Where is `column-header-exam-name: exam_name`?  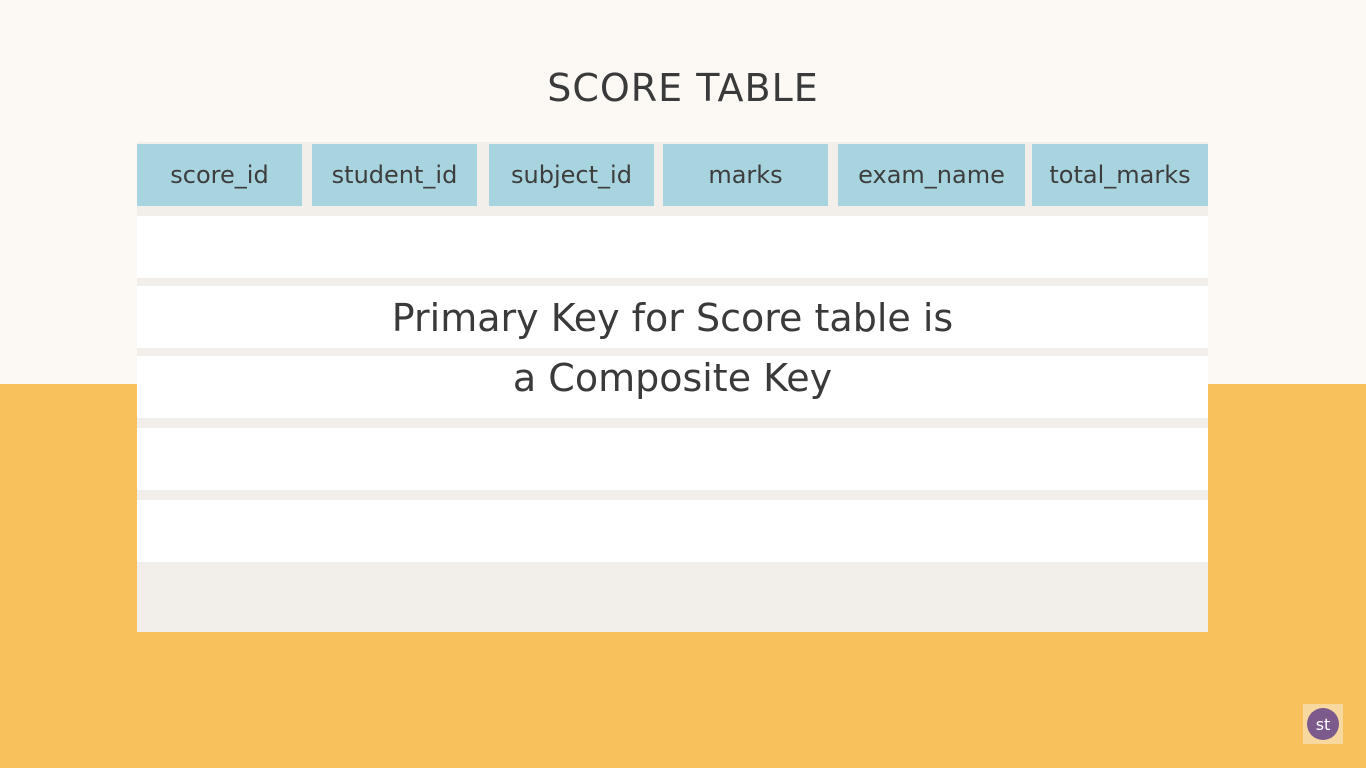 column-header-exam-name: exam_name is located at coordinates (931, 175).